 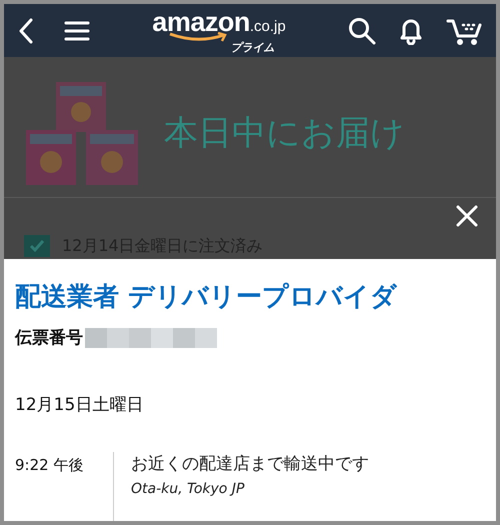 I want to click on event-description: お近くの配達店まで輸送中です, so click(x=250, y=464).